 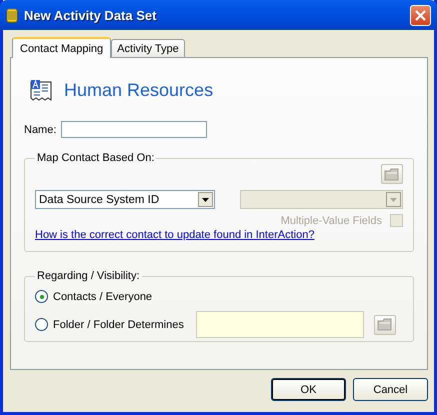 What do you see at coordinates (91, 15) in the screenshot?
I see `window-title: New Activity Data Set` at bounding box center [91, 15].